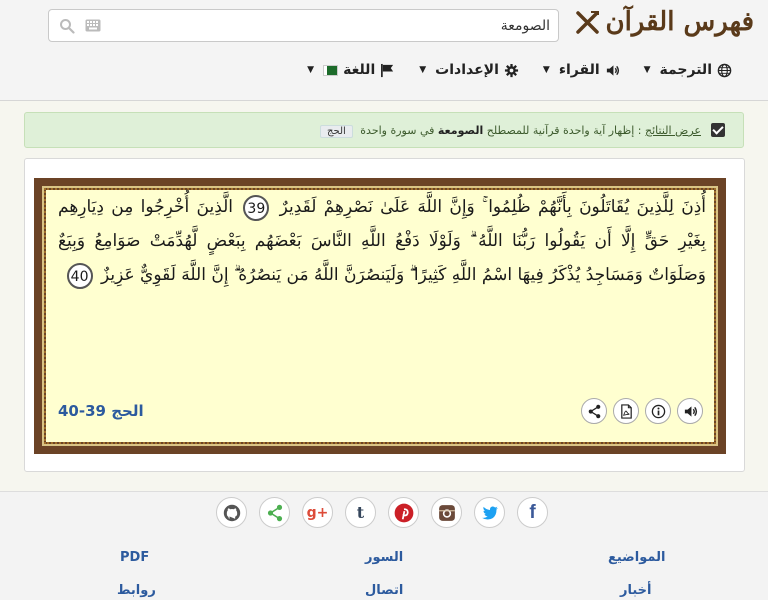  Describe the element at coordinates (679, 22) in the screenshot. I see `site-title: فهرس القرآن` at that location.